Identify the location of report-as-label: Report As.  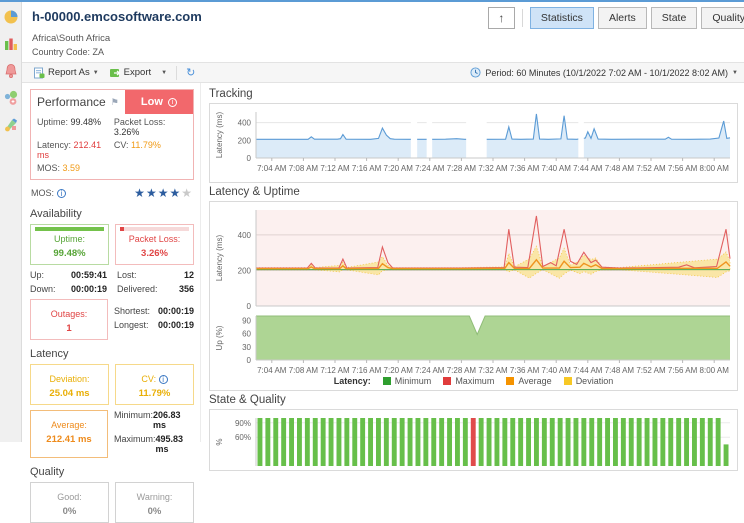
(69, 72).